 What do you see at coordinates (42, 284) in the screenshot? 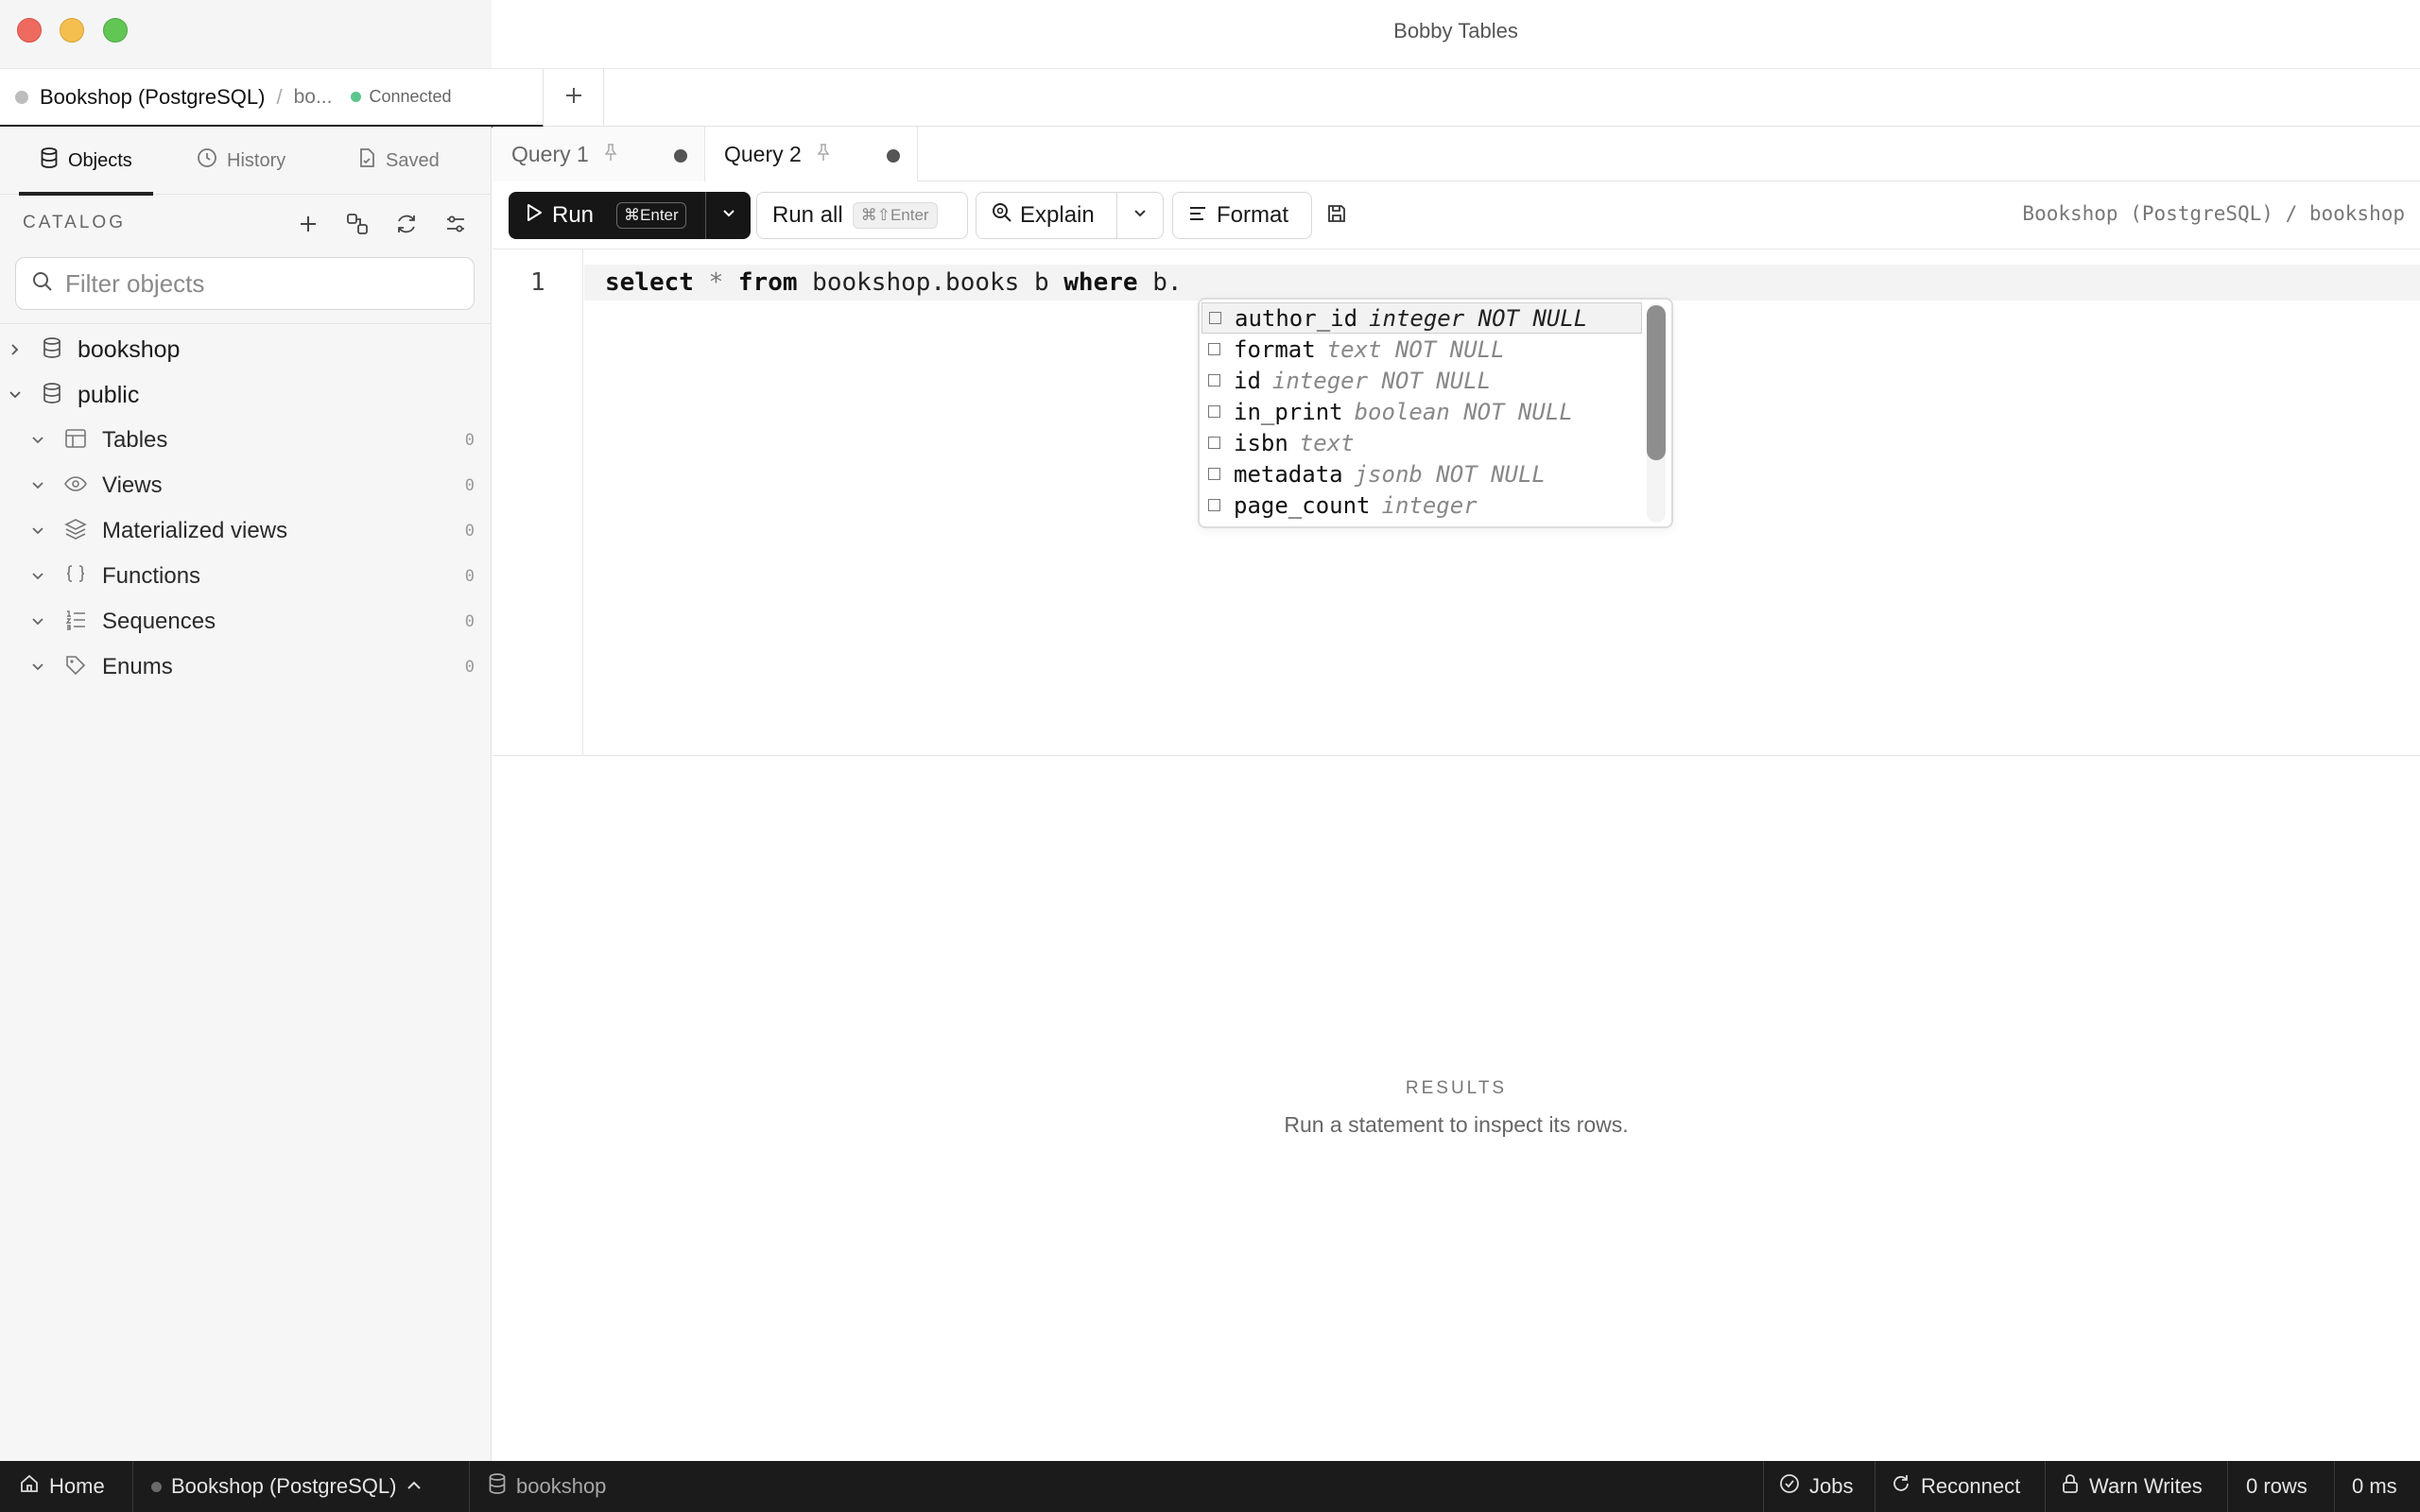
I see `search-icon` at bounding box center [42, 284].